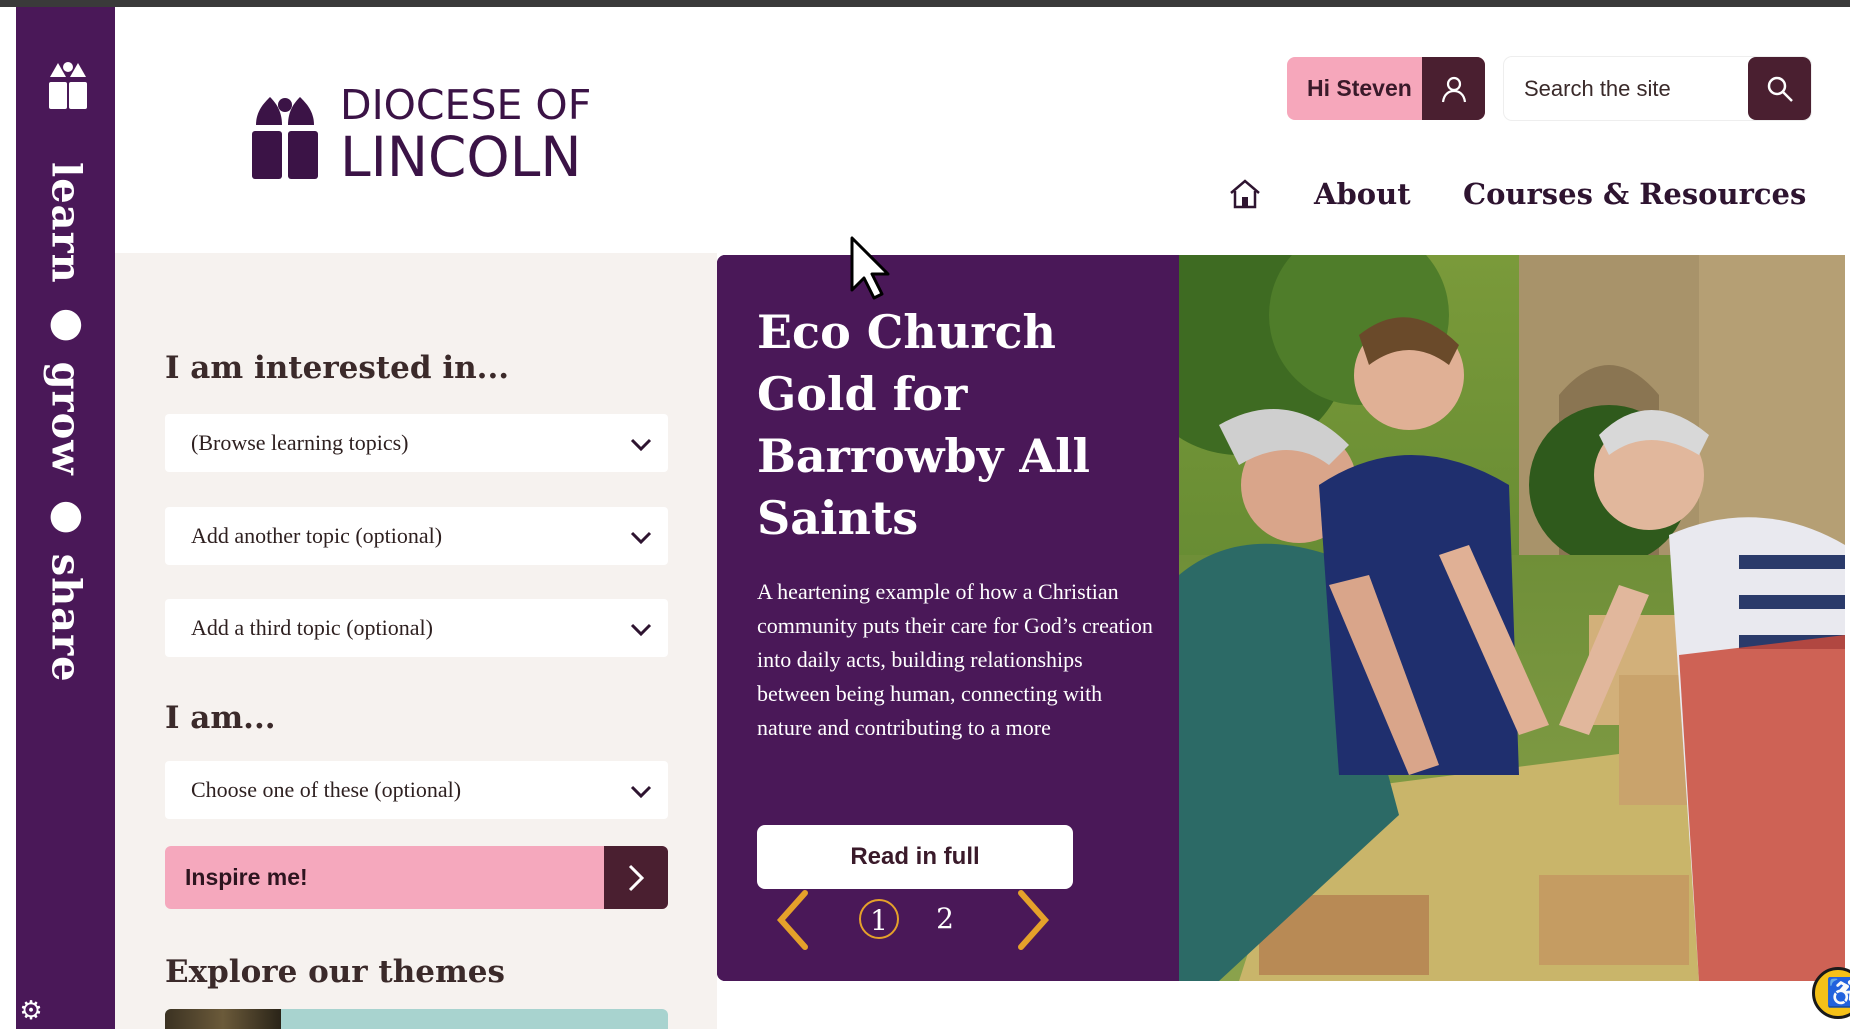  I want to click on themes-heading: Explore our themes, so click(335, 972).